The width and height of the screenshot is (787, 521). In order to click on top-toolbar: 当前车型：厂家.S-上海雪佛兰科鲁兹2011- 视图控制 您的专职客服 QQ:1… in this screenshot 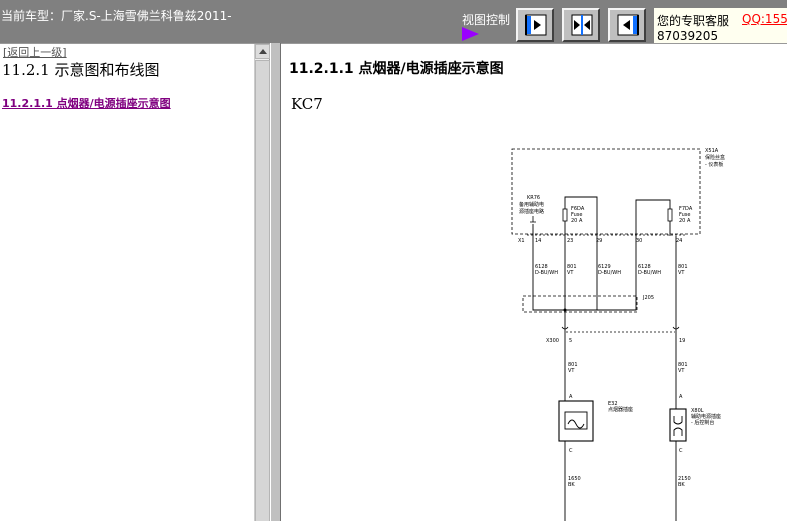, I will do `click(393, 21)`.